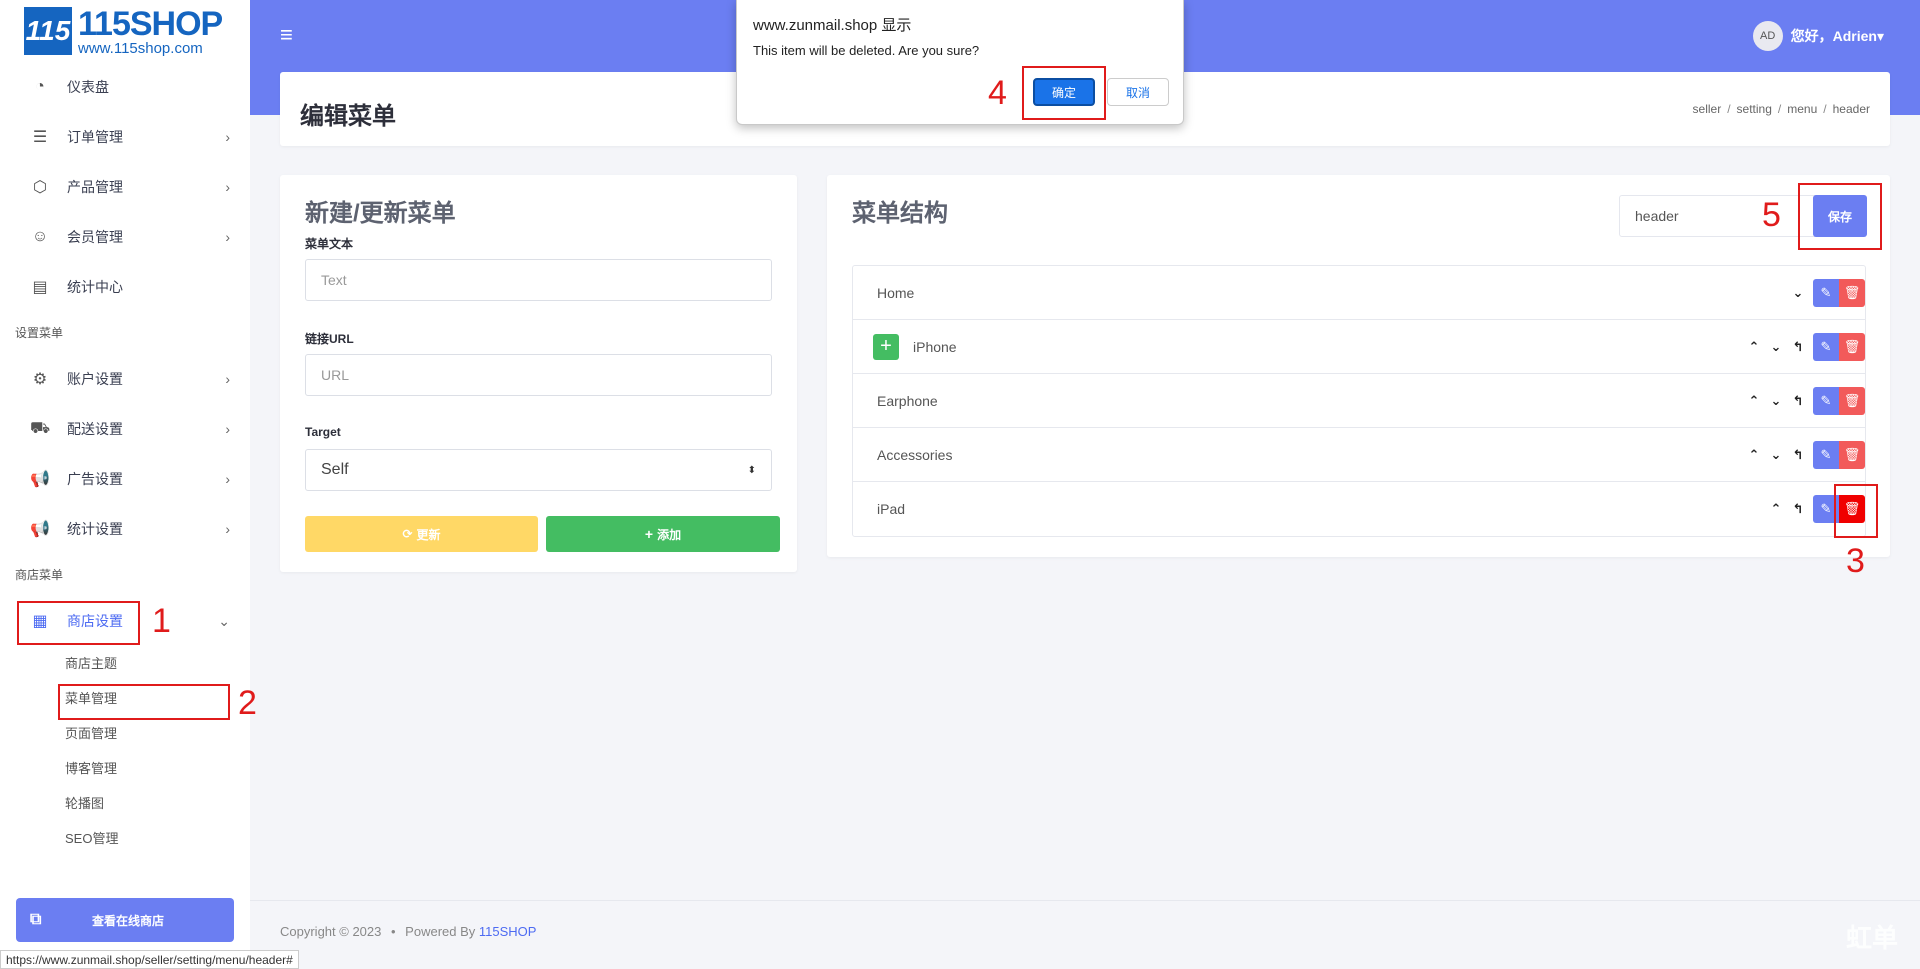 The height and width of the screenshot is (969, 1920). Describe the element at coordinates (40, 428) in the screenshot. I see `truck-icon: ⛟` at that location.